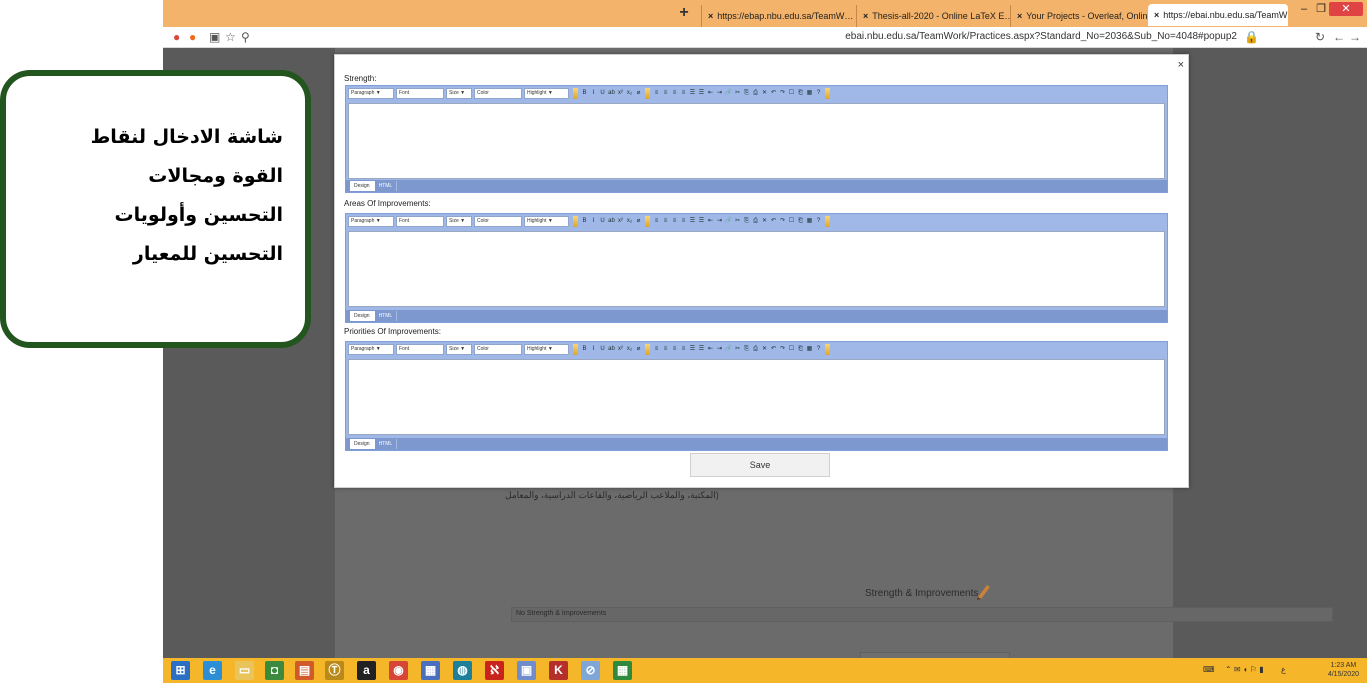 This screenshot has height=683, width=1367. I want to click on amazon-icon: a, so click(366, 670).